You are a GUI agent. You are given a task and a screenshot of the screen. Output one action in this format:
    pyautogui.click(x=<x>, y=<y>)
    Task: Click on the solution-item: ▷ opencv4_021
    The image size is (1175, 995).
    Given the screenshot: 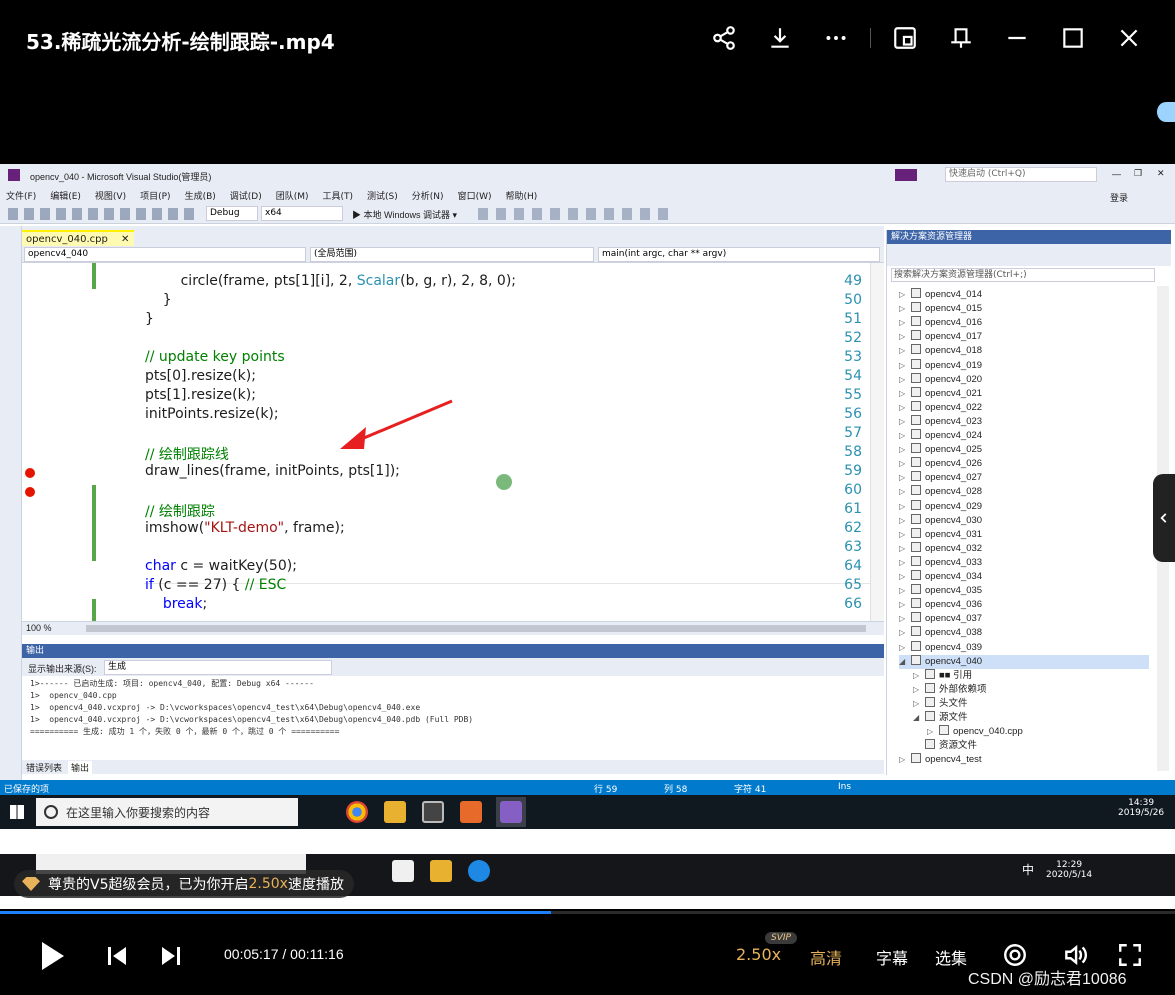 What is the action you would take?
    pyautogui.click(x=940, y=393)
    